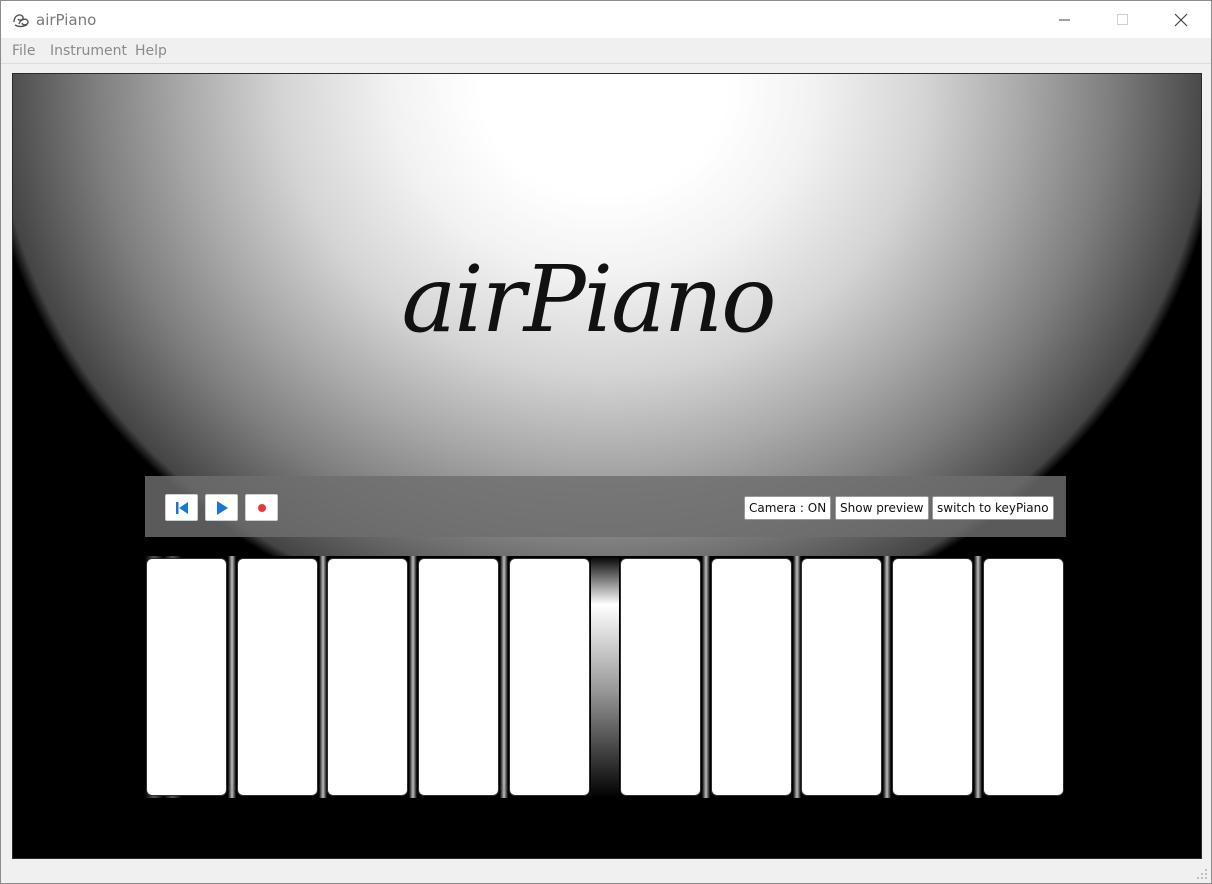 This screenshot has height=884, width=1212. Describe the element at coordinates (66, 20) in the screenshot. I see `window-title: airPiano` at that location.